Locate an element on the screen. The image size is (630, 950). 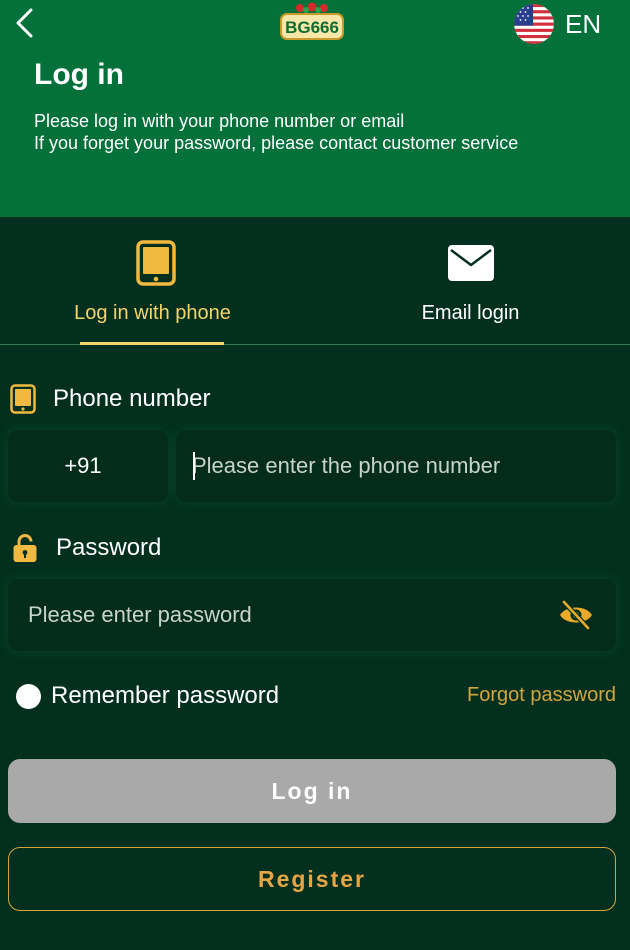
tab-email-label: Email login is located at coordinates (470, 313).